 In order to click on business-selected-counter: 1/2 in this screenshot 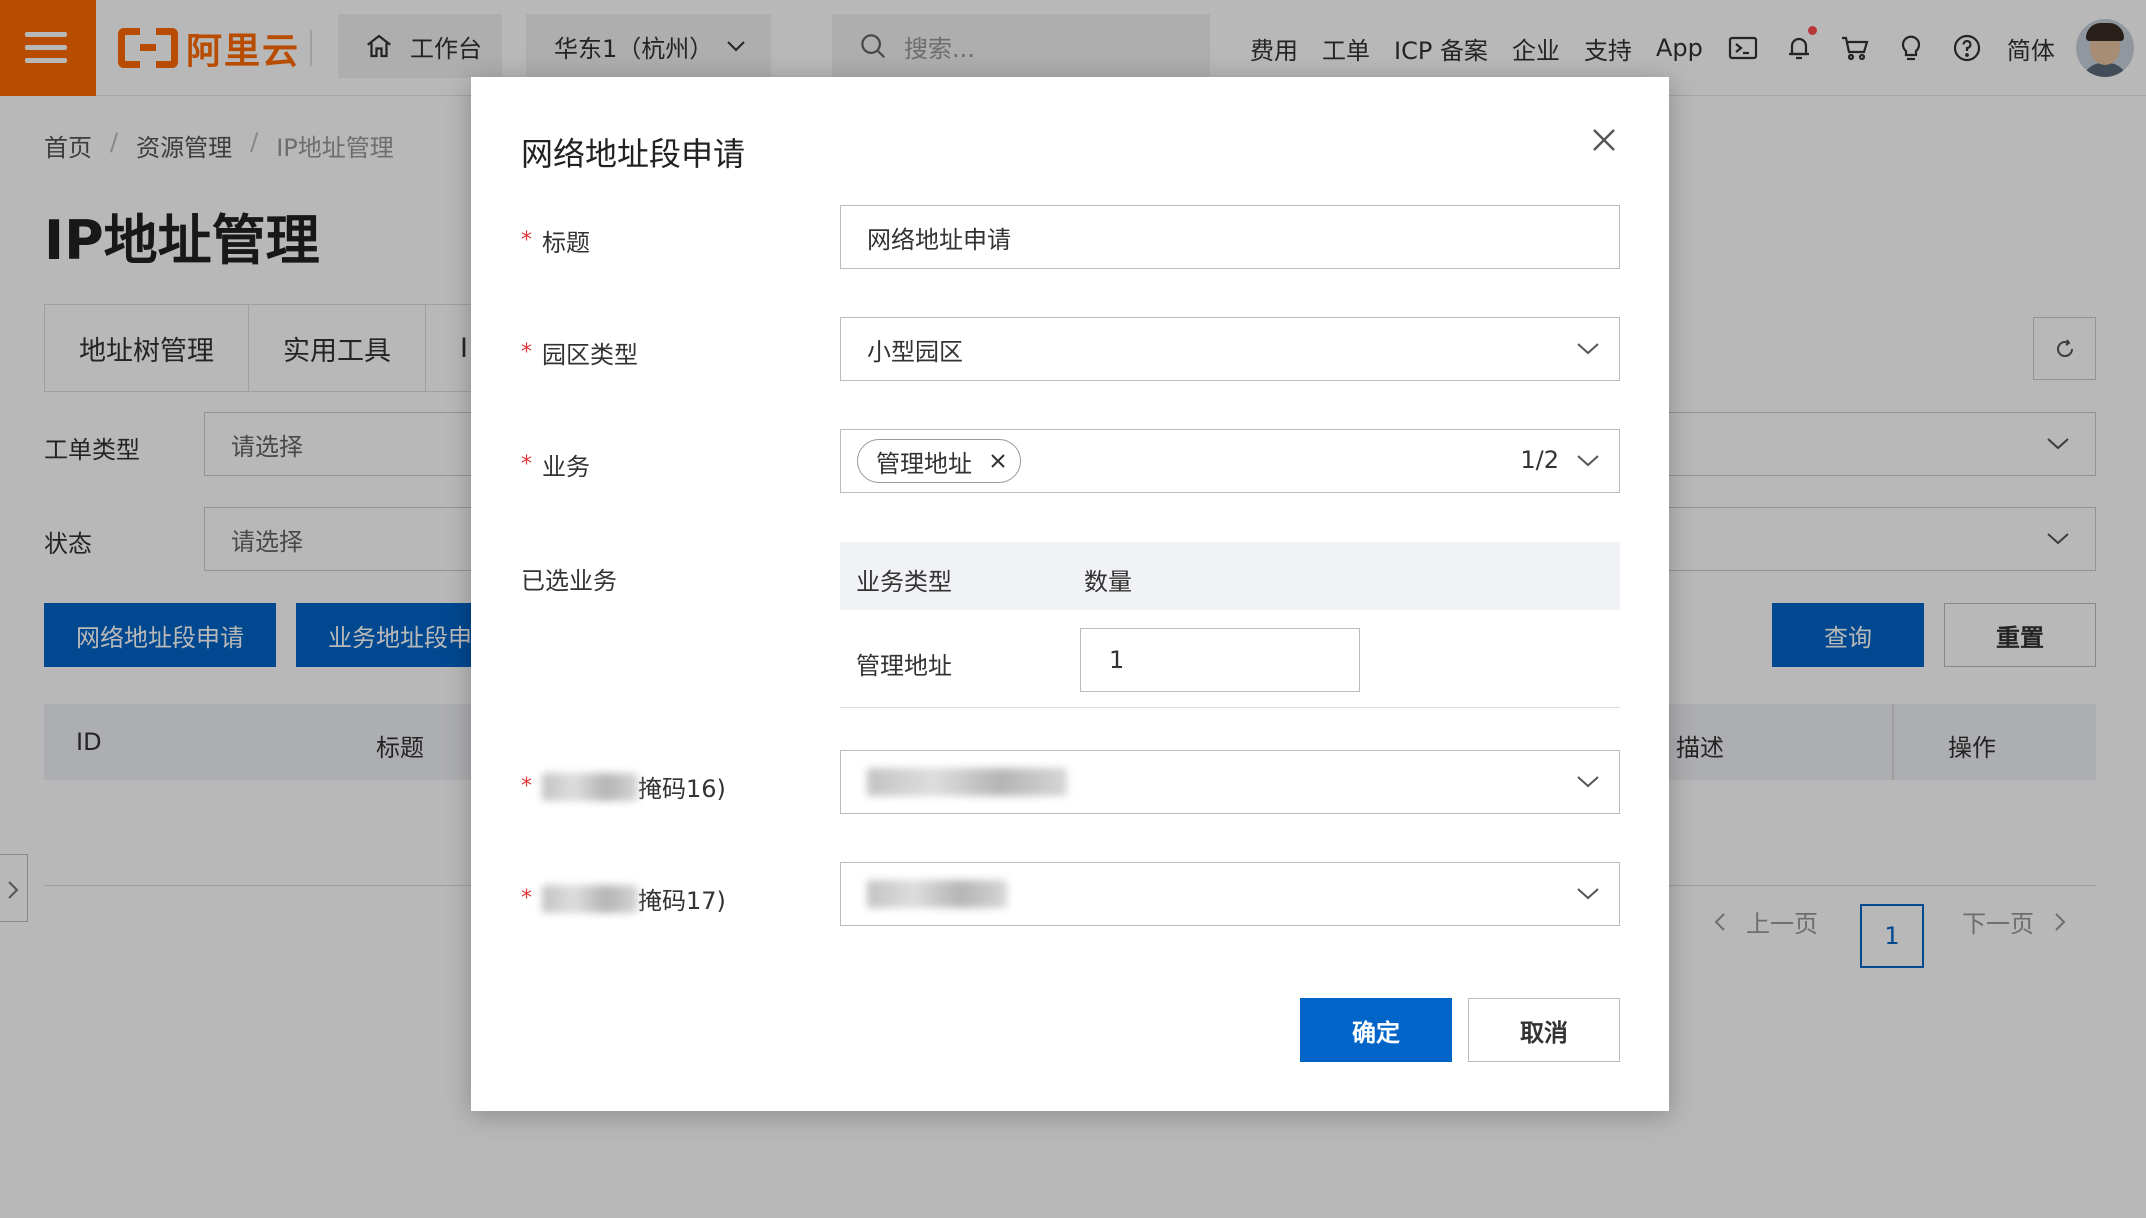, I will do `click(1539, 460)`.